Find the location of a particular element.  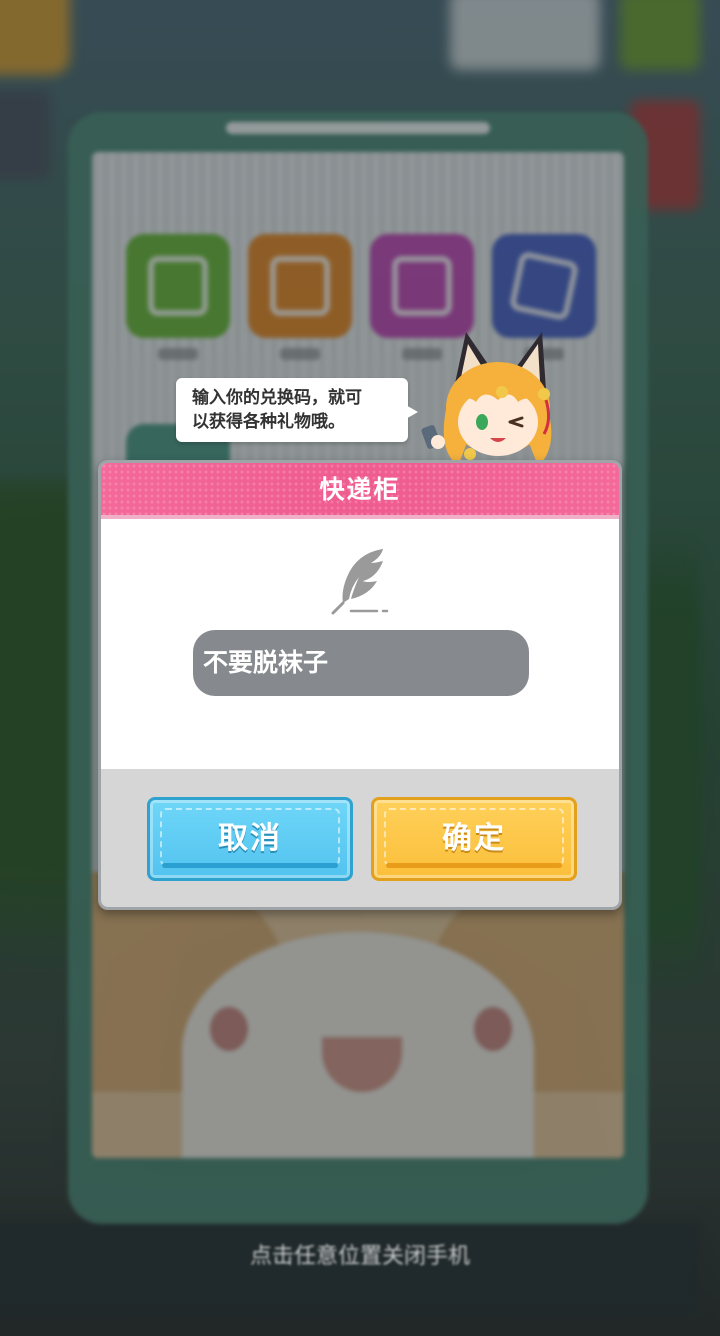

confirm-button-label: 确定 is located at coordinates (474, 838).